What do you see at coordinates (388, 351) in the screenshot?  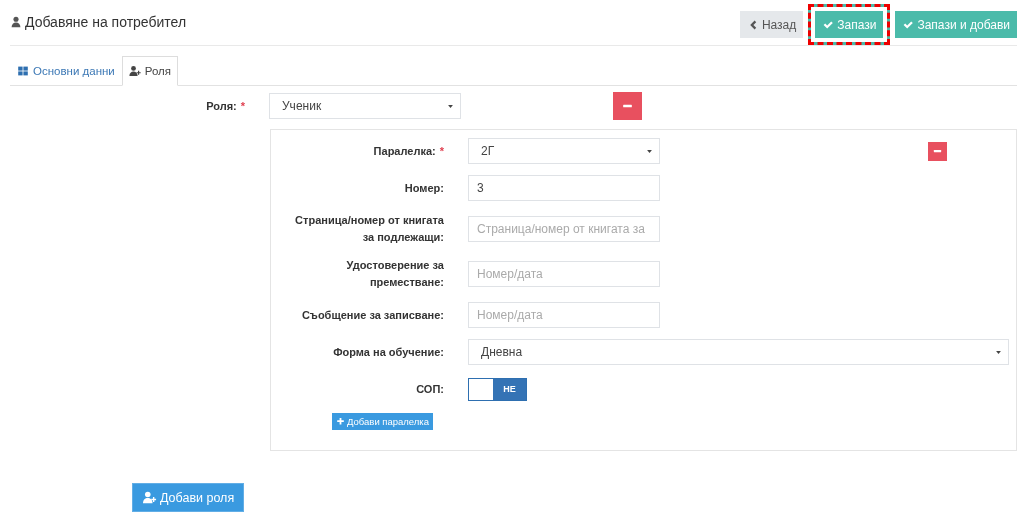 I see `field-label: Форма на обучение:` at bounding box center [388, 351].